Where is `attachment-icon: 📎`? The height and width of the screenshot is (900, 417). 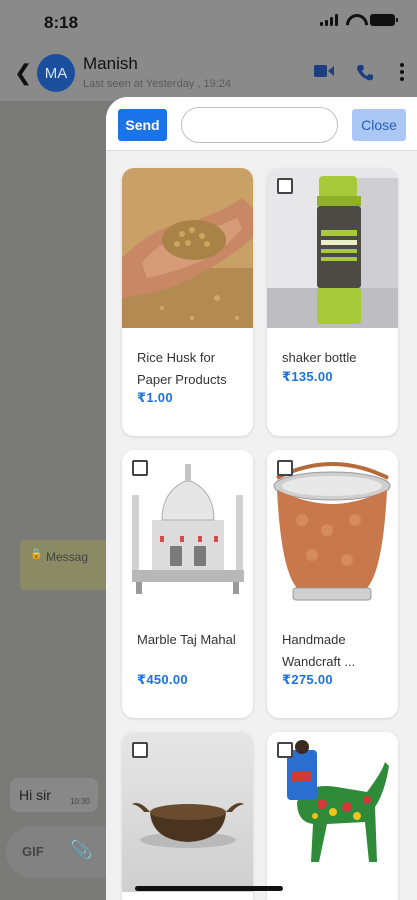
attachment-icon: 📎 is located at coordinates (81, 850).